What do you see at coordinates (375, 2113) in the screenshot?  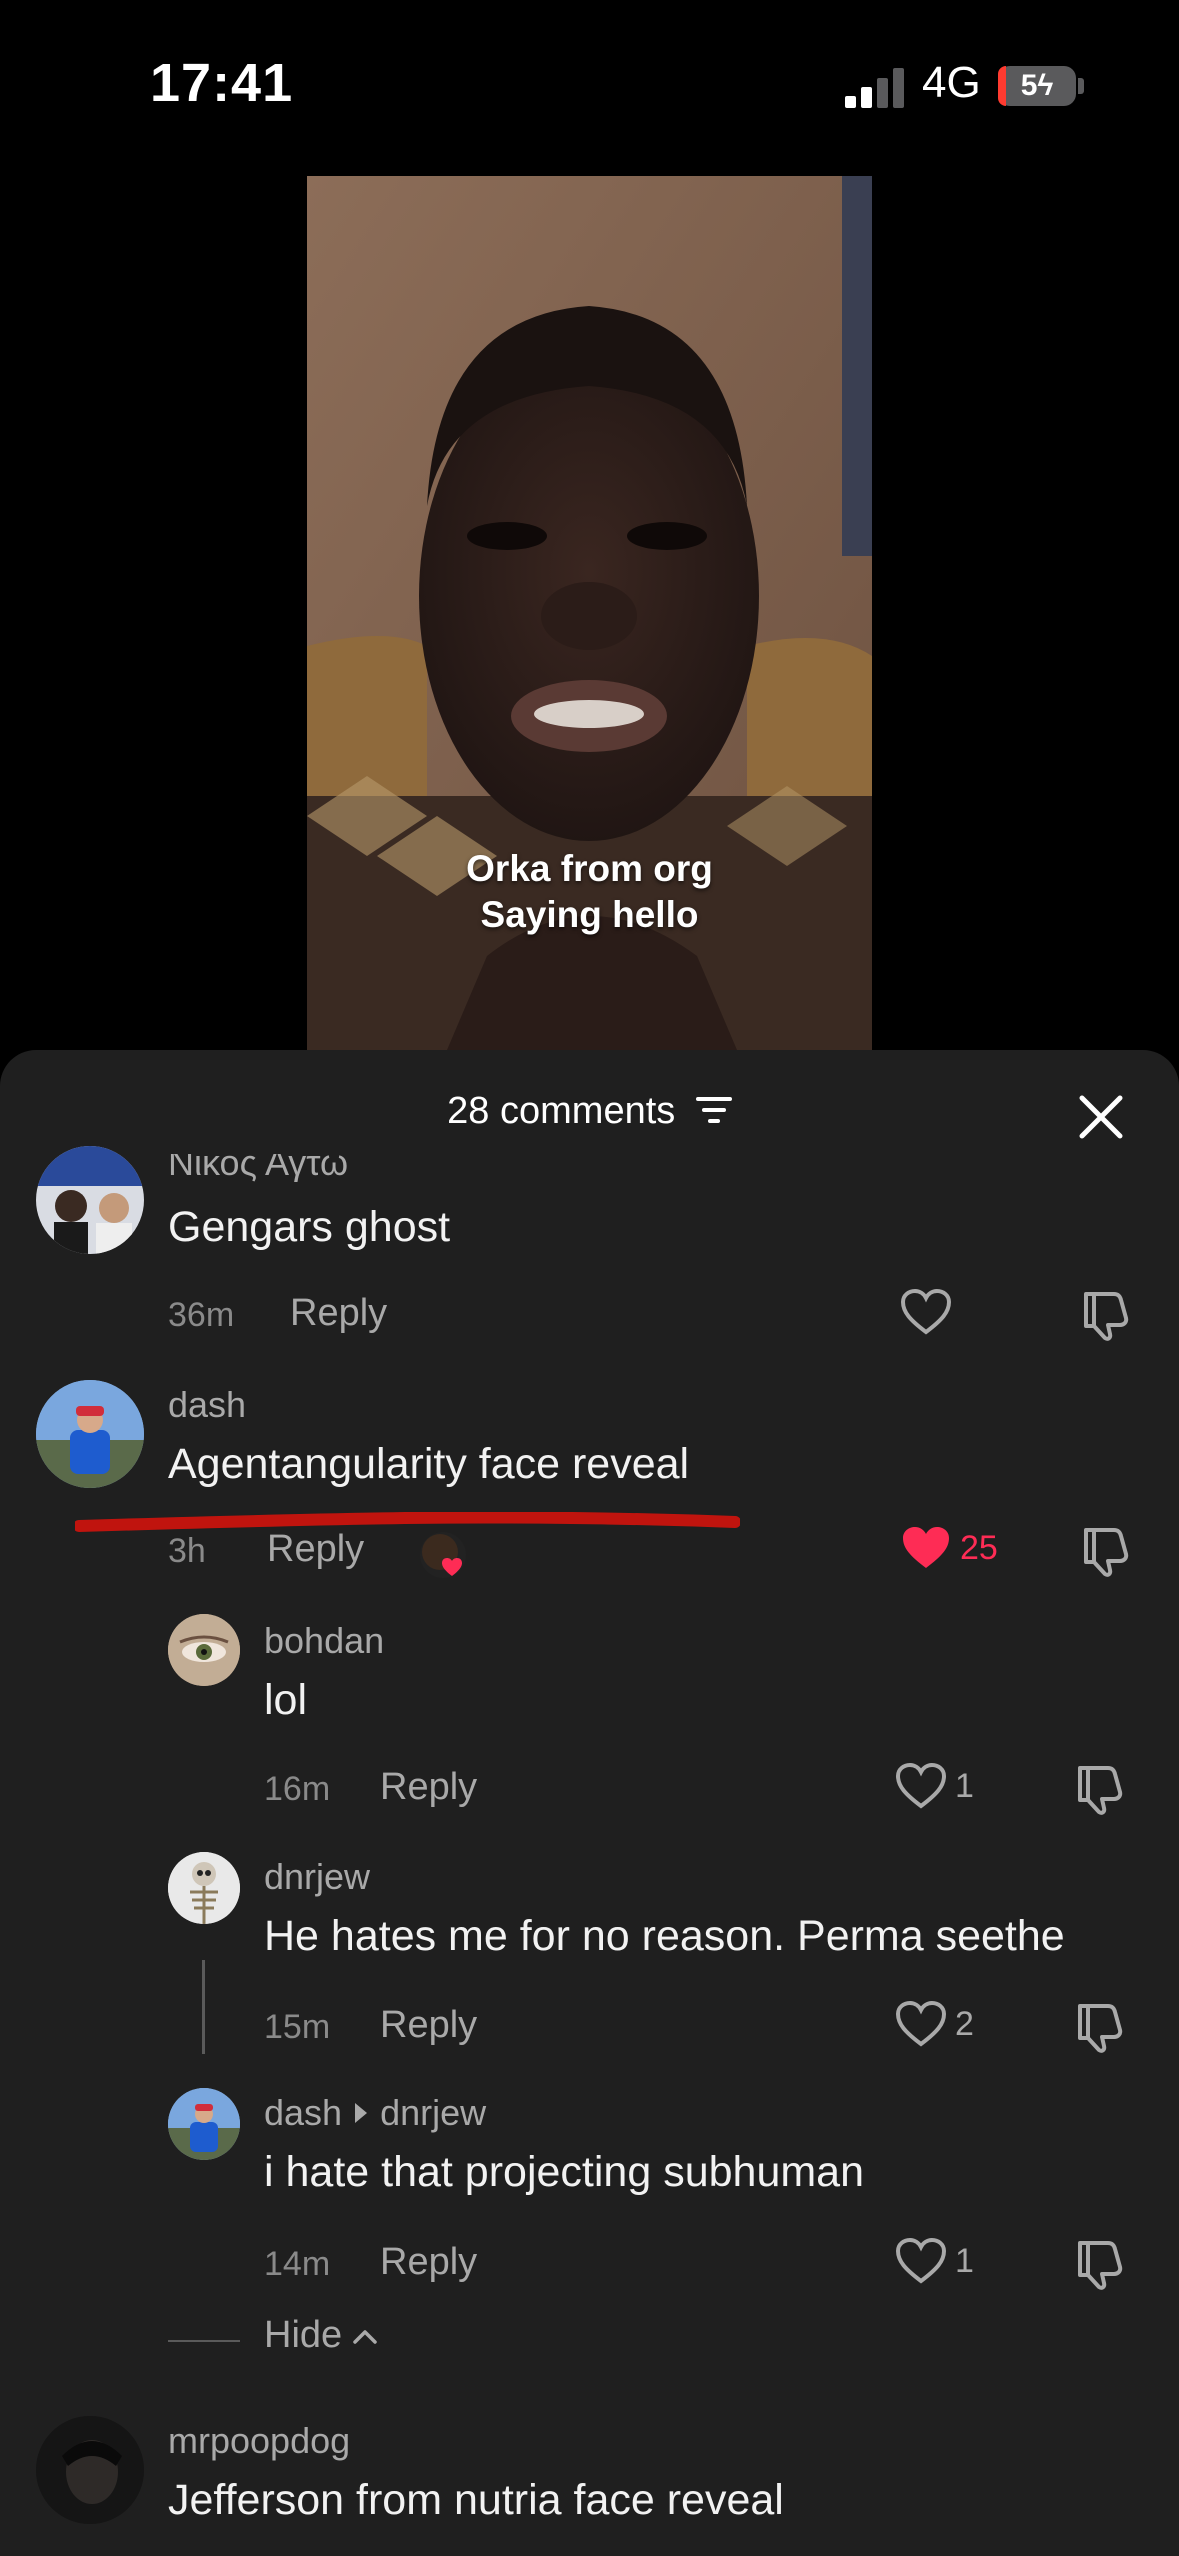 I see `comment-author: dash dnrjew` at bounding box center [375, 2113].